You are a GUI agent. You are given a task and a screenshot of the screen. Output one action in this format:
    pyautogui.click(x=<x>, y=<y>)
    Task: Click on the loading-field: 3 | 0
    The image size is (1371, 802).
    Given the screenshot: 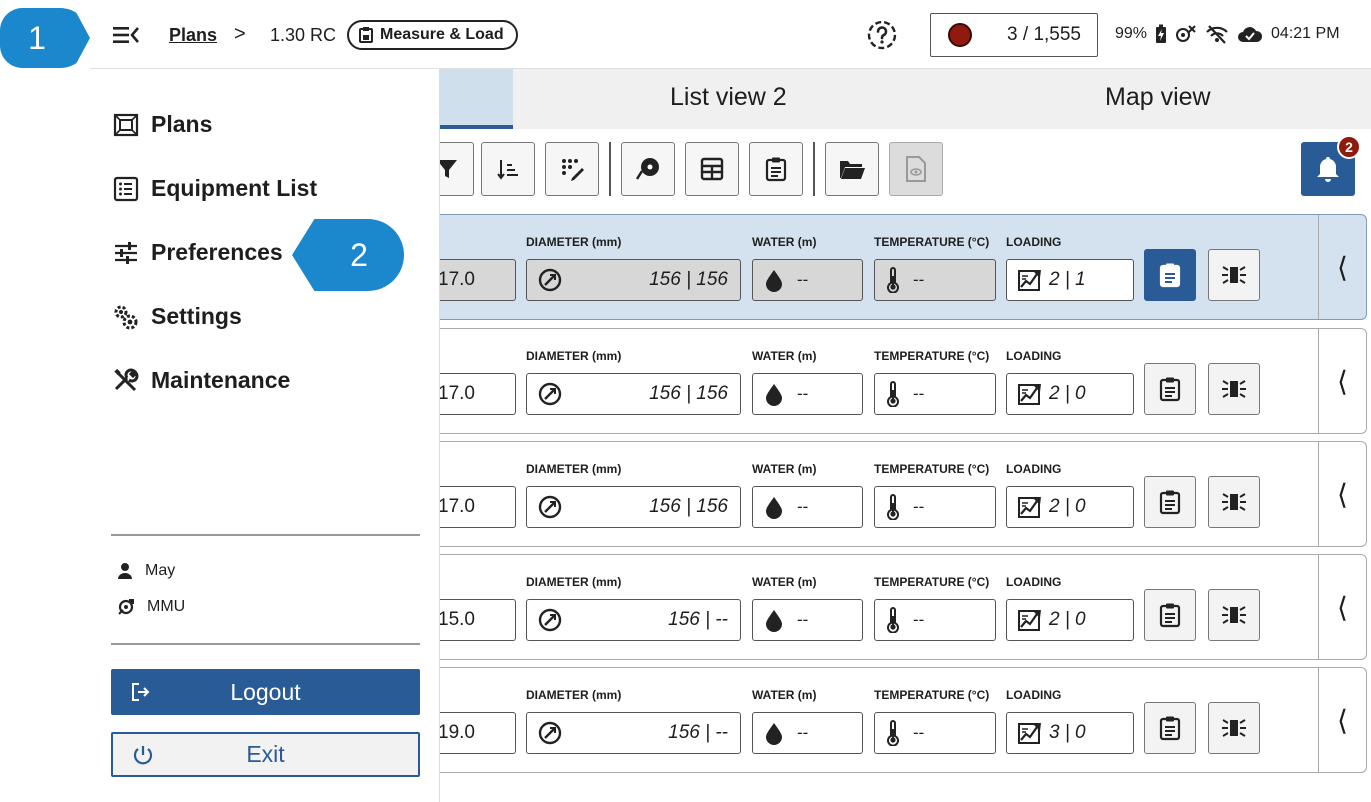 What is the action you would take?
    pyautogui.click(x=1070, y=733)
    